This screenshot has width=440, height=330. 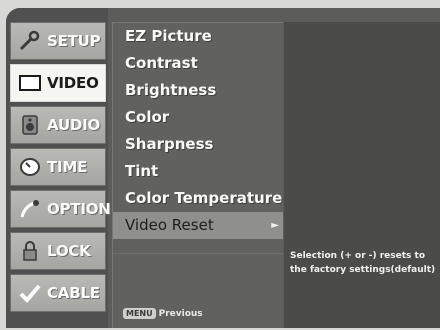 I want to click on tab-option: OPTION, so click(x=60, y=209).